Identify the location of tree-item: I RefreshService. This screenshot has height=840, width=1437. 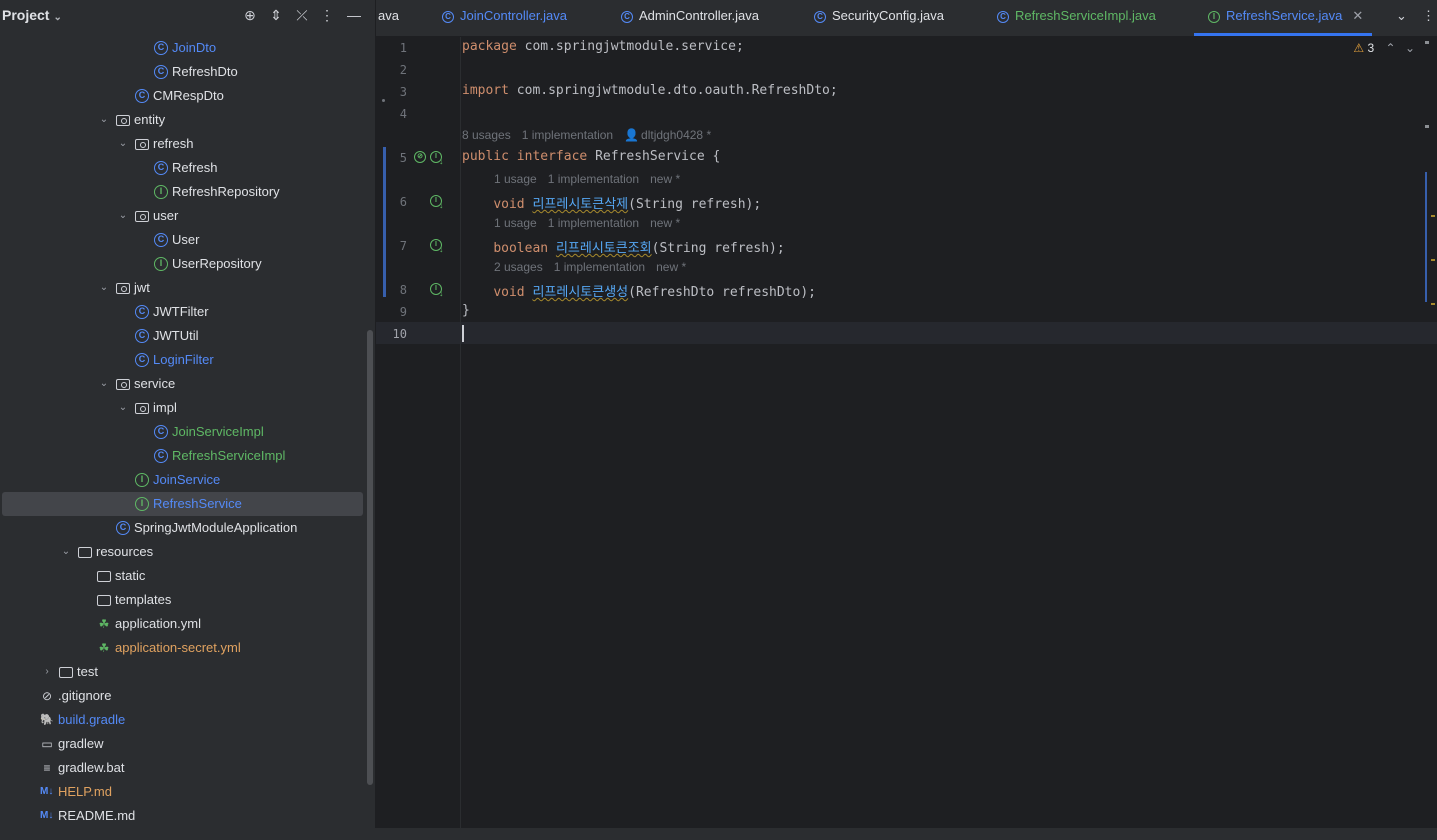
(182, 504).